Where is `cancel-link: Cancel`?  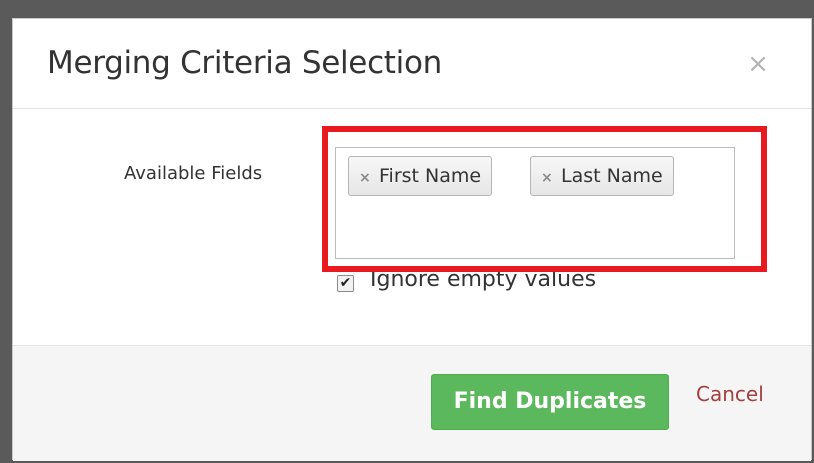
cancel-link: Cancel is located at coordinates (730, 394).